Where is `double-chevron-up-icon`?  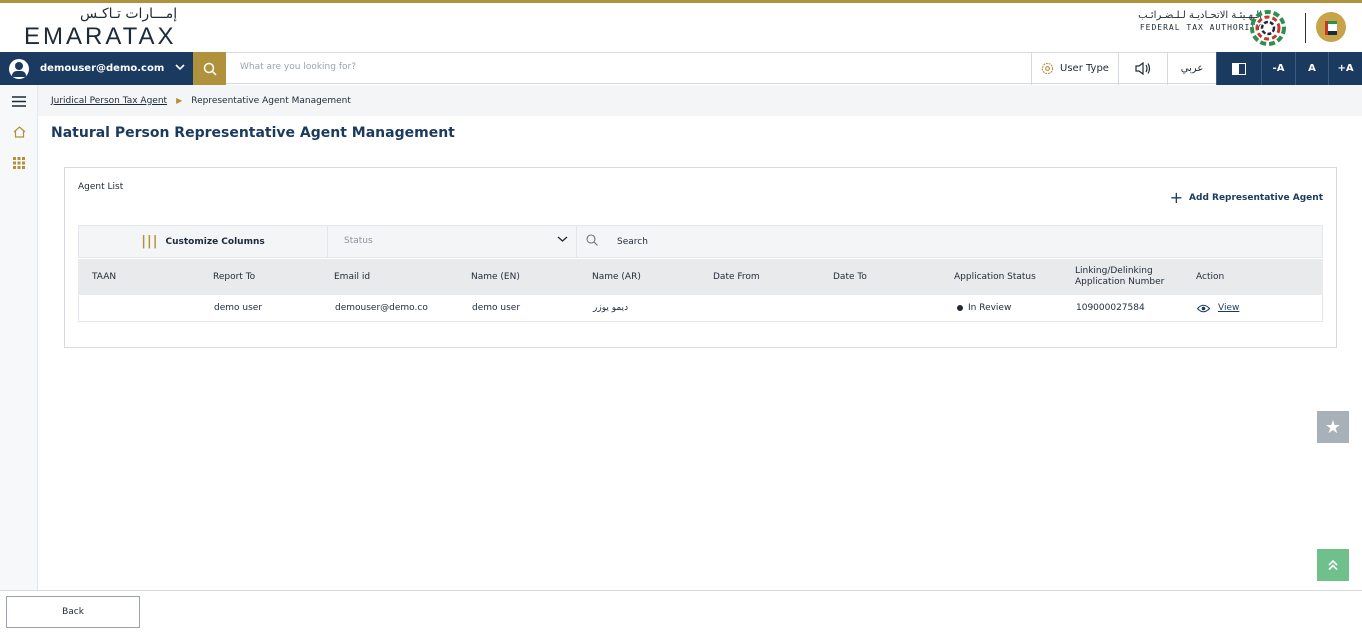
double-chevron-up-icon is located at coordinates (1333, 565).